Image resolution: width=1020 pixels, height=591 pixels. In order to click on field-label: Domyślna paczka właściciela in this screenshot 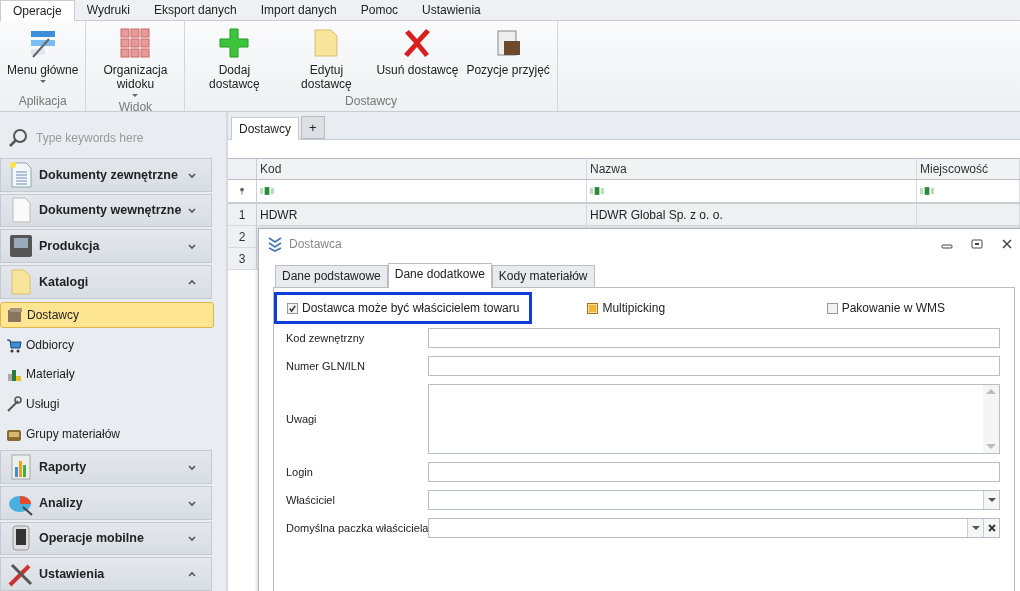, I will do `click(357, 528)`.